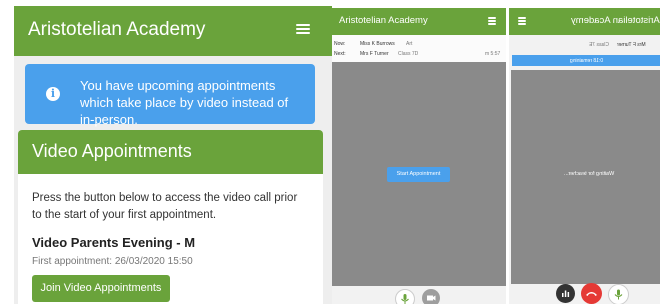  I want to click on class-label: Class 7E, so click(599, 45).